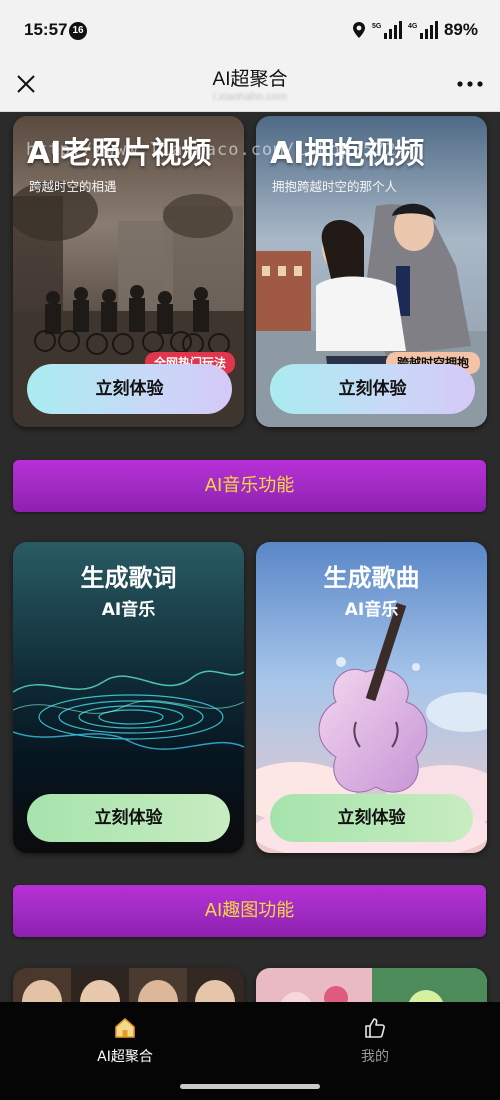 The height and width of the screenshot is (1100, 500). Describe the element at coordinates (335, 186) in the screenshot. I see `card-description: 拥抱跨越时空的那个人` at that location.